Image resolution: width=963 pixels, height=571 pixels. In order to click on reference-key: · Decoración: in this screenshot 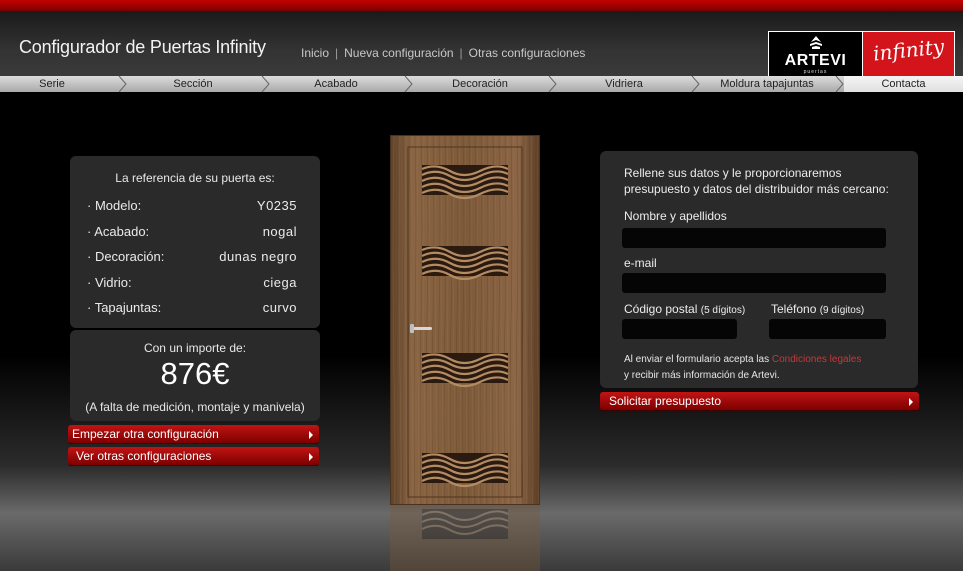, I will do `click(126, 256)`.